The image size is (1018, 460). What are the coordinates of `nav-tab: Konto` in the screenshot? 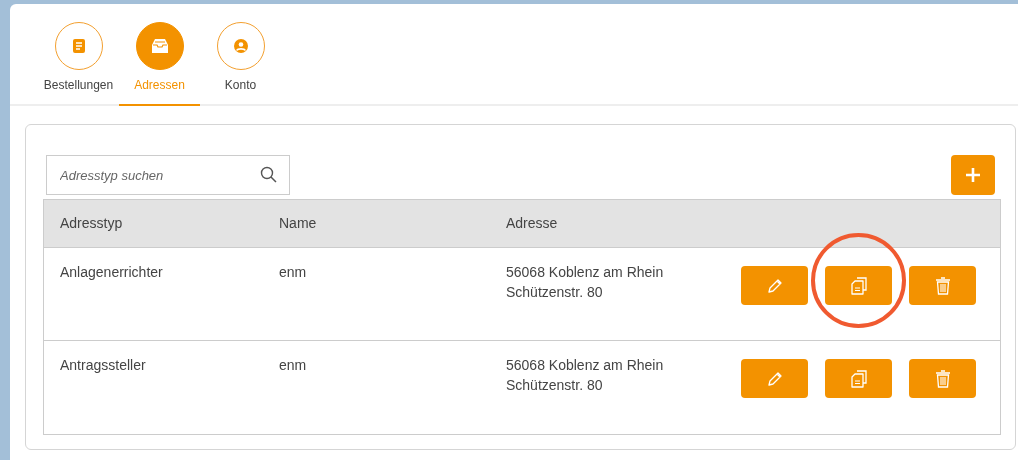 It's located at (240, 64).